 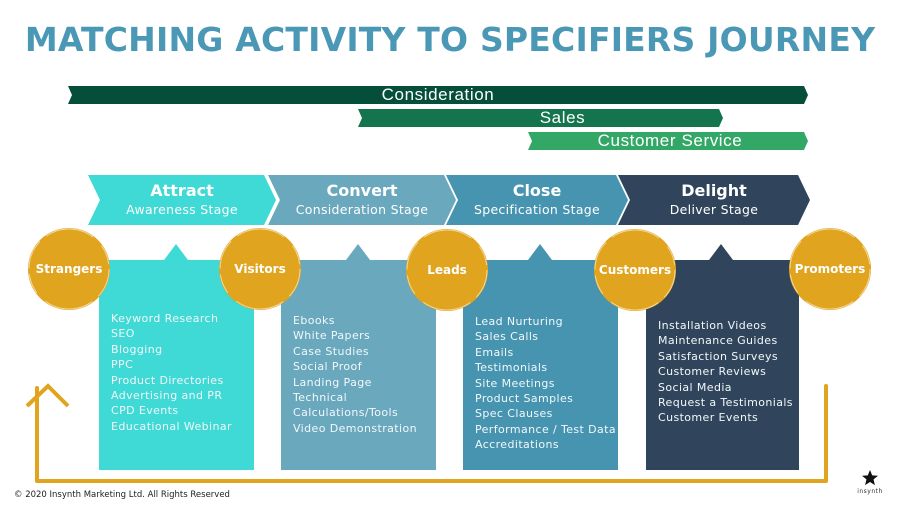 What do you see at coordinates (346, 413) in the screenshot?
I see `activity-item: Calculations/Tools` at bounding box center [346, 413].